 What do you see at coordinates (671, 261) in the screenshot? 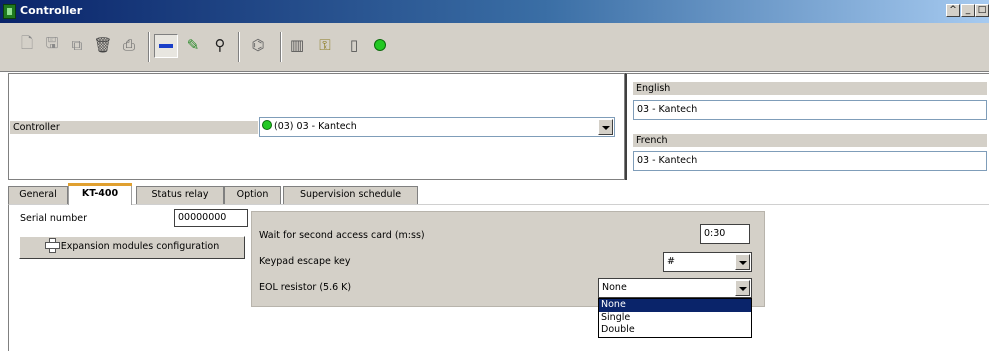
I see `keypad-escape-value: #` at bounding box center [671, 261].